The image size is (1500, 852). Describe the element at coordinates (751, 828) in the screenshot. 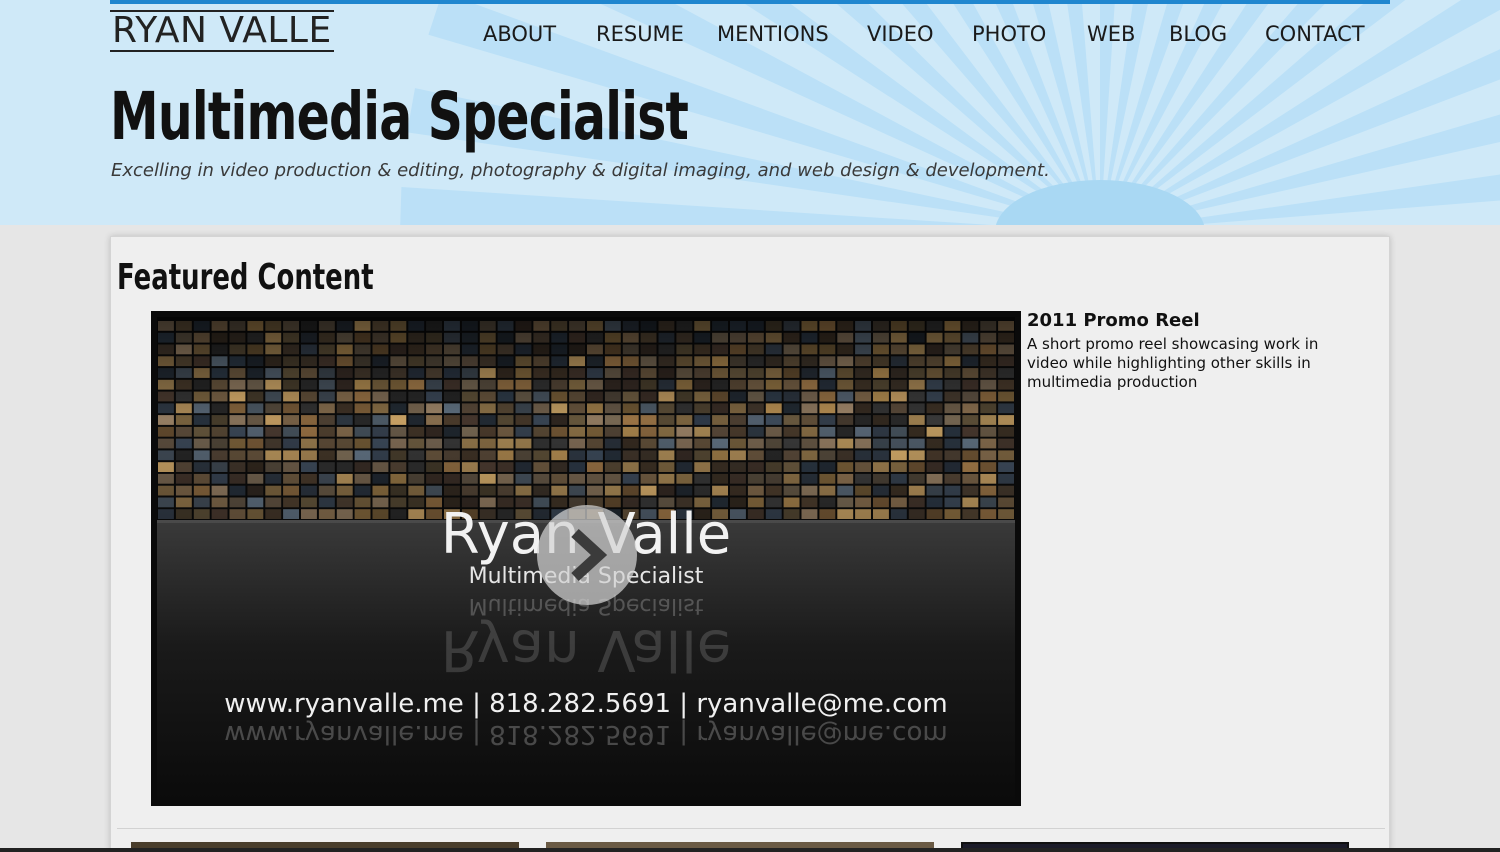

I see `section-divider` at that location.